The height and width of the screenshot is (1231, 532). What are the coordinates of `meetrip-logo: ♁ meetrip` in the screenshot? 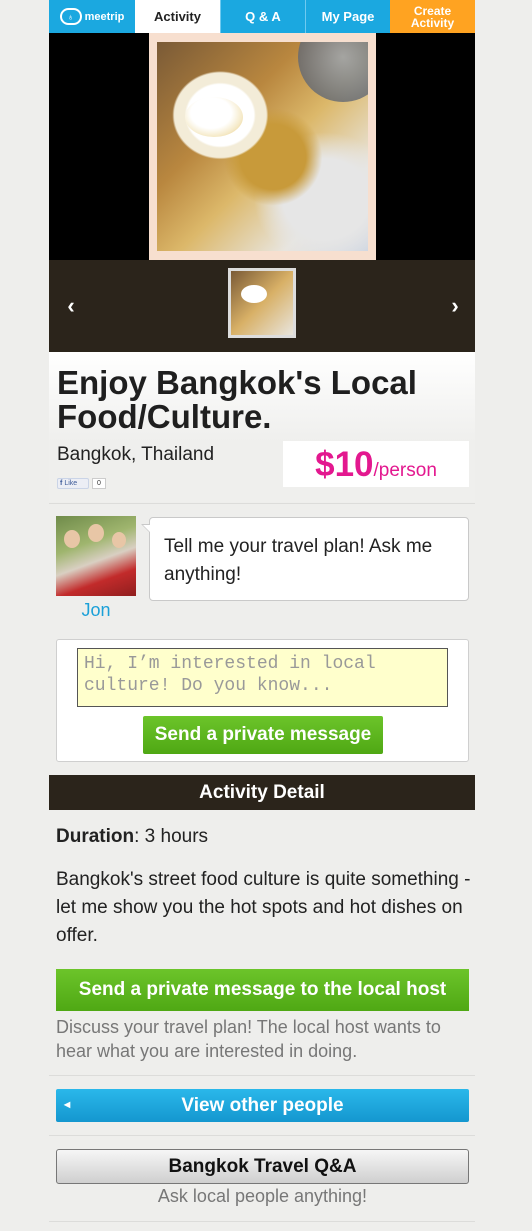 It's located at (92, 16).